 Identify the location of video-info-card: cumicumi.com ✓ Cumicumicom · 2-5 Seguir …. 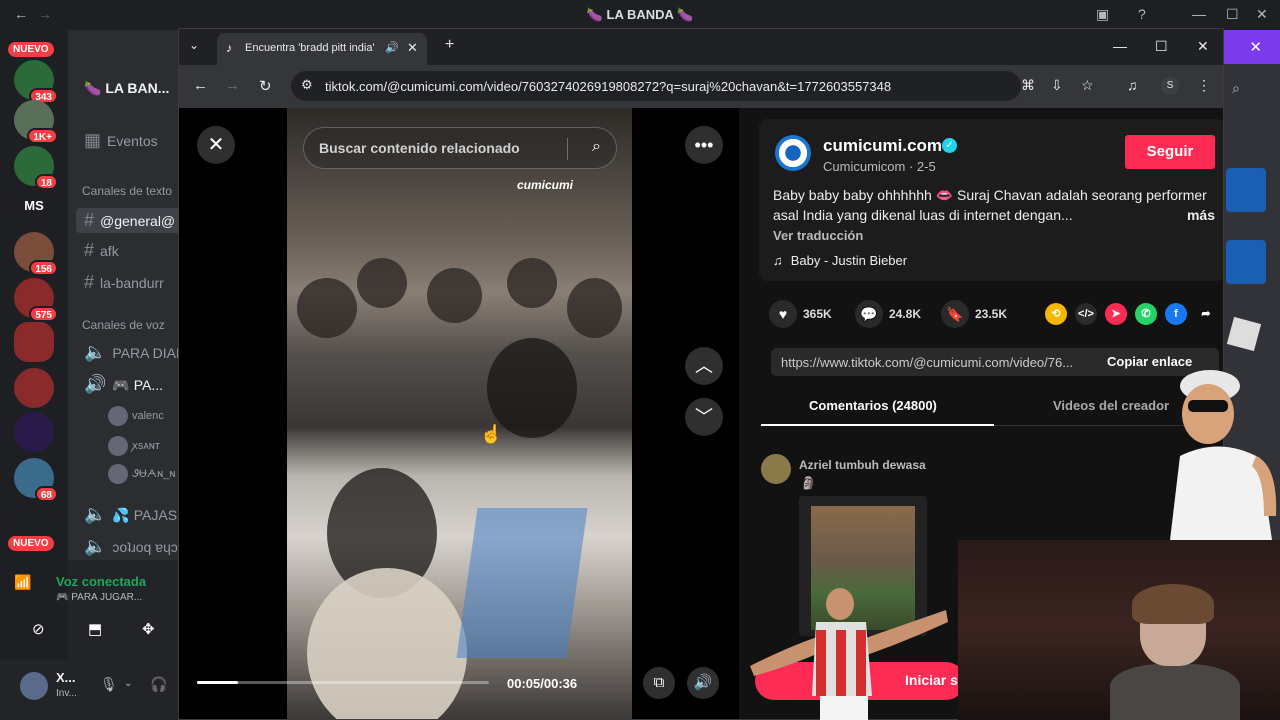
(991, 200).